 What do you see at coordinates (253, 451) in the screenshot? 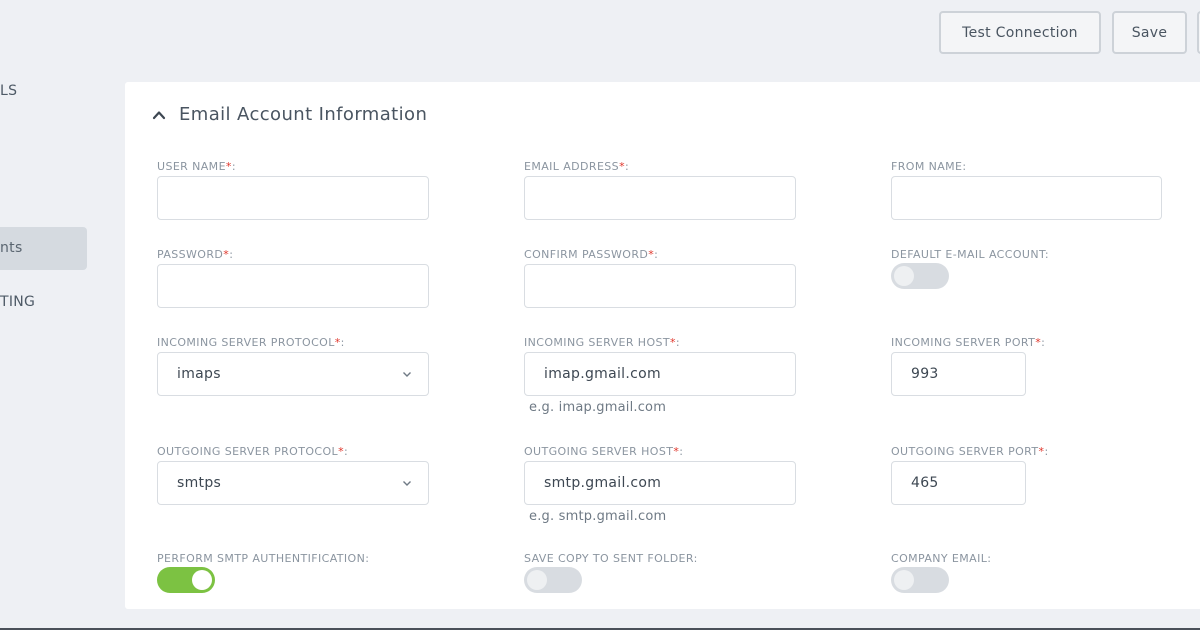
I see `outgoing-protocol-label: OUTGOING SERVER PROTOCOL*:` at bounding box center [253, 451].